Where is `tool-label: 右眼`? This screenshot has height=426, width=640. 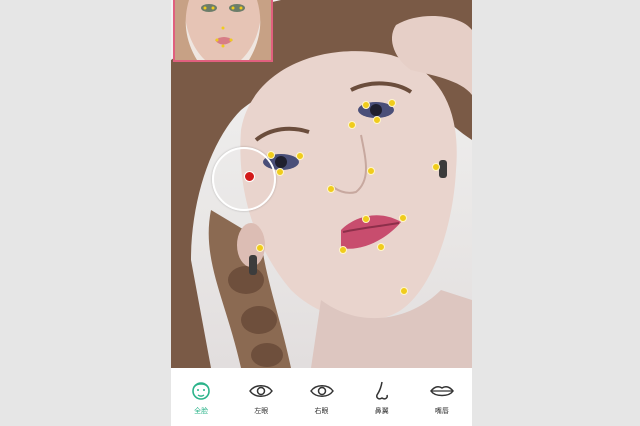 tool-label: 右眼 is located at coordinates (321, 411).